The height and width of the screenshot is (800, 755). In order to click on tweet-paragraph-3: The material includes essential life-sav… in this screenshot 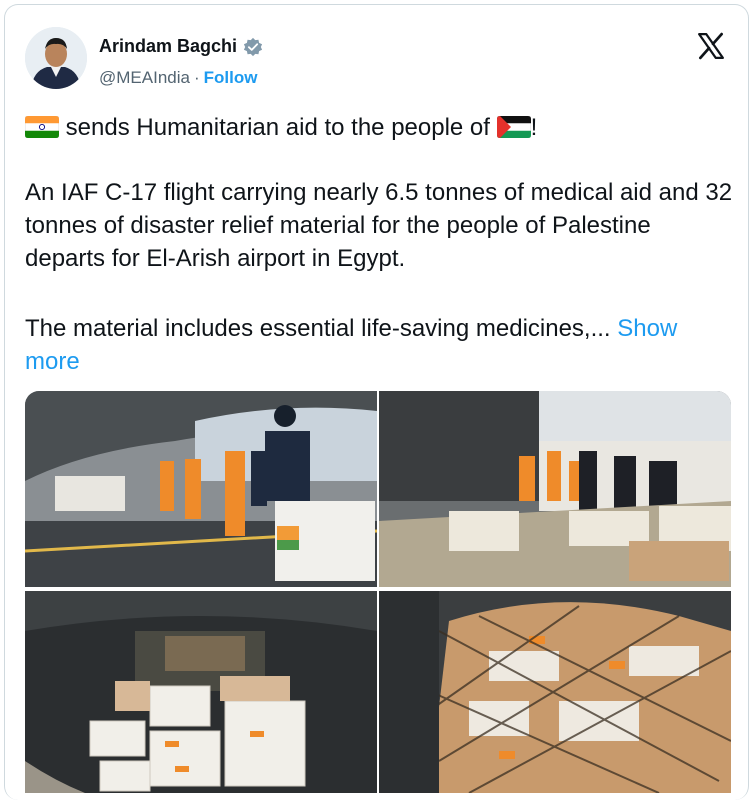, I will do `click(380, 345)`.